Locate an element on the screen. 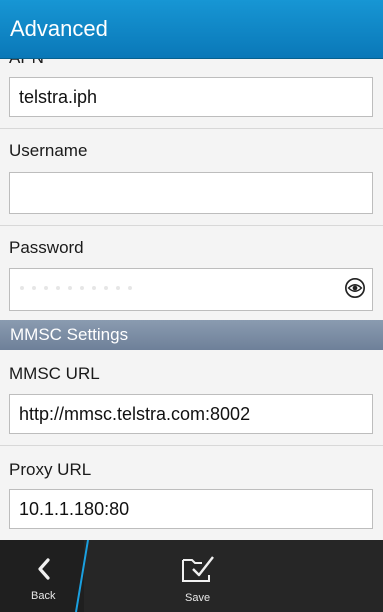 Image resolution: width=383 pixels, height=612 pixels. proxy-url-label: Proxy URL is located at coordinates (50, 469).